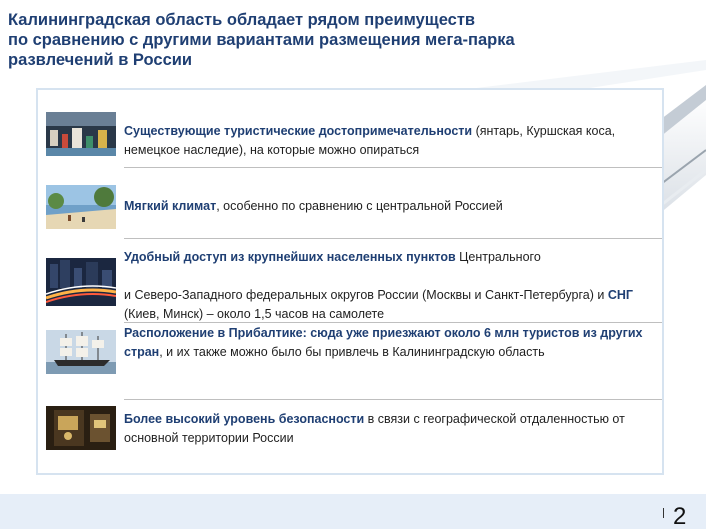  What do you see at coordinates (81, 134) in the screenshot?
I see `yacht-harbor-photo` at bounding box center [81, 134].